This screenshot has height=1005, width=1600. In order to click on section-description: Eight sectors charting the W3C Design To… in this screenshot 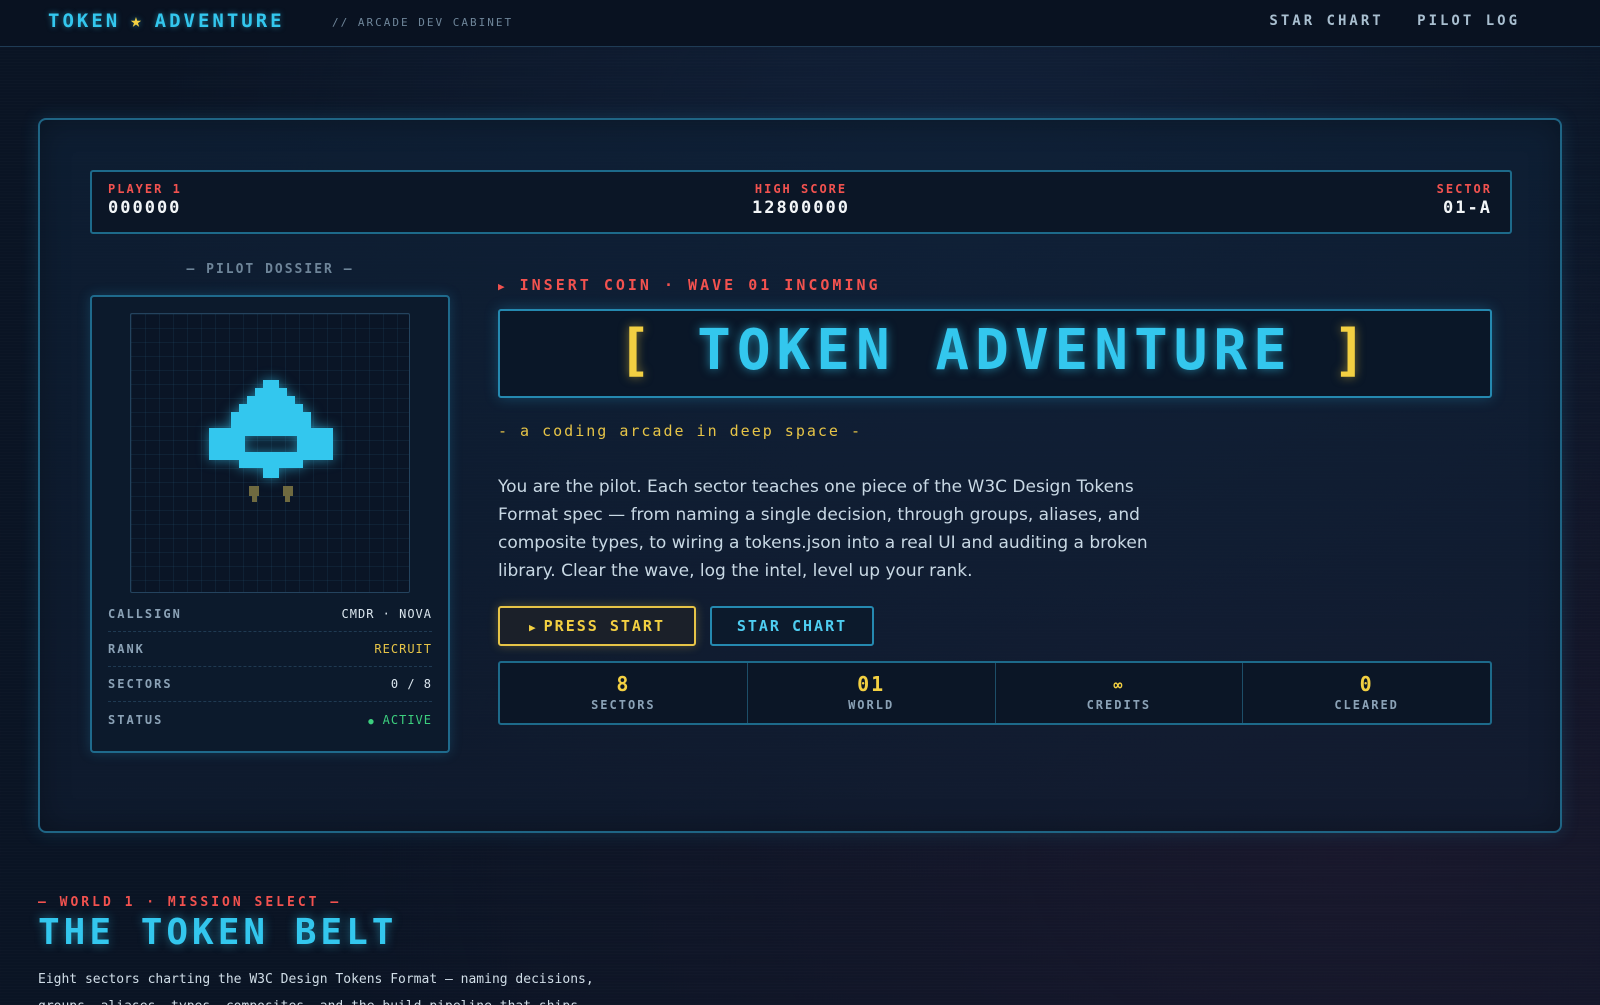, I will do `click(316, 988)`.